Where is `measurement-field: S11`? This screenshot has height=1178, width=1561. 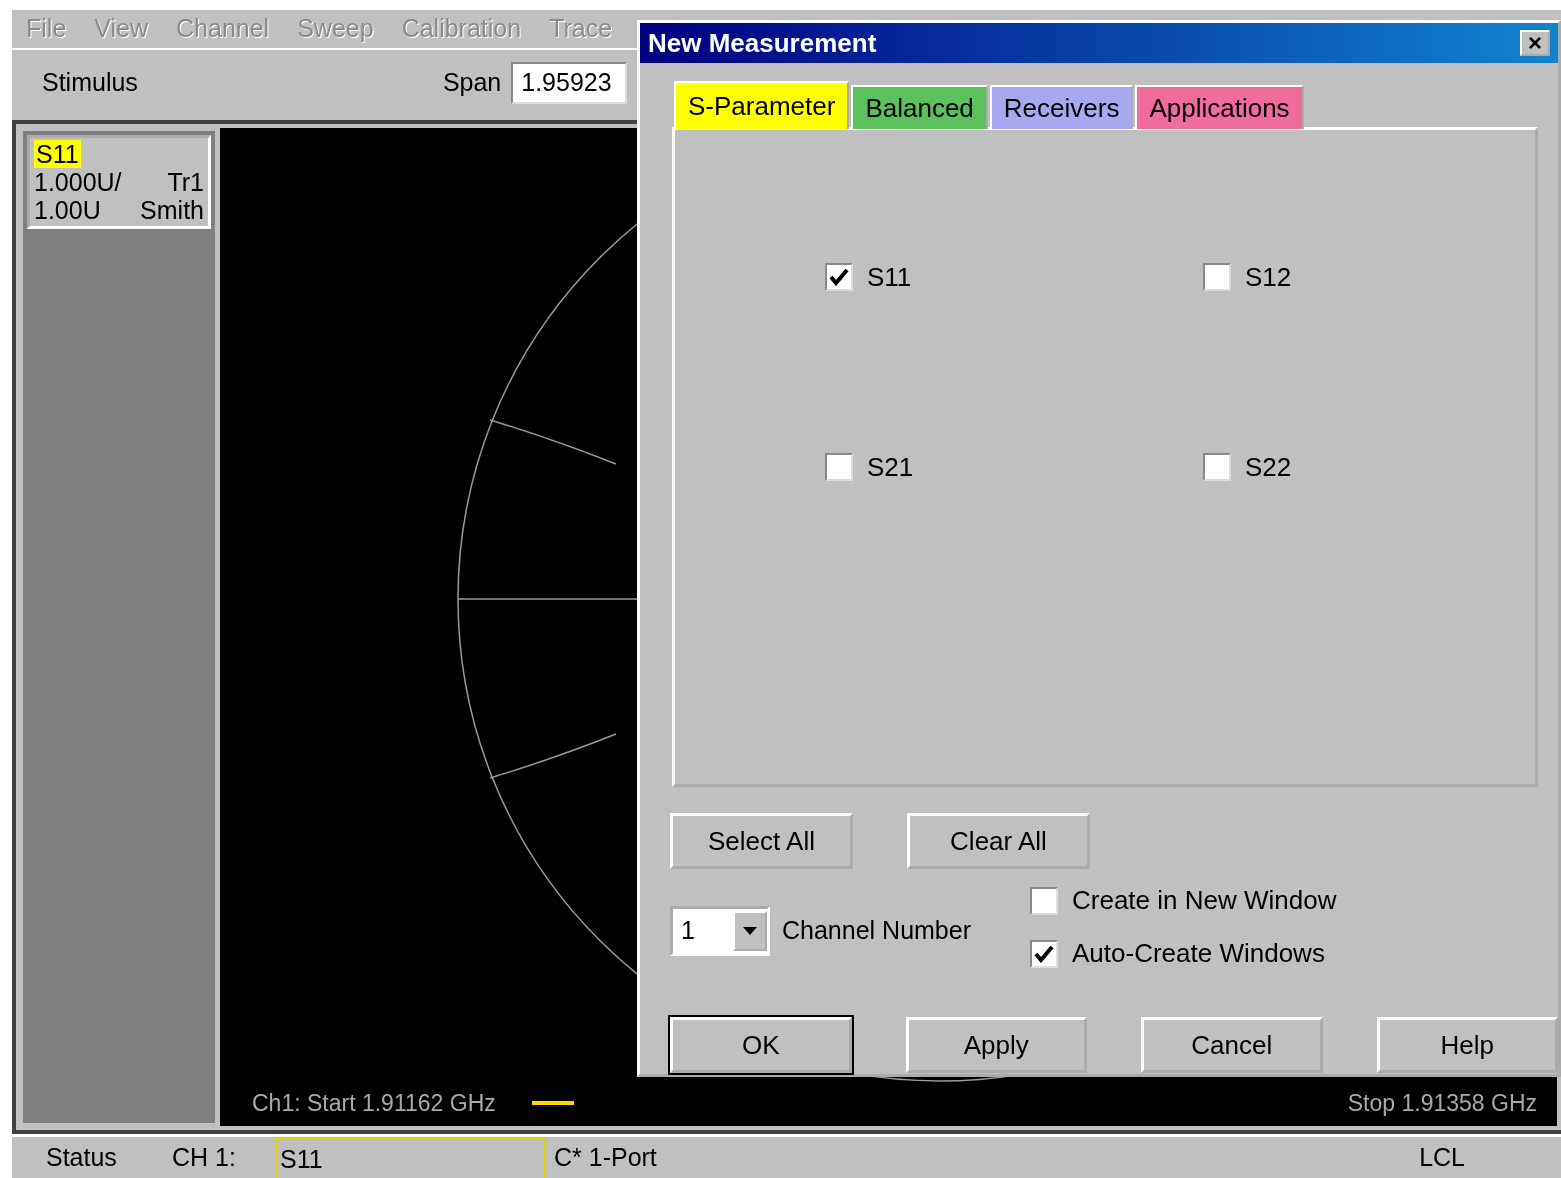
measurement-field: S11 is located at coordinates (411, 1157).